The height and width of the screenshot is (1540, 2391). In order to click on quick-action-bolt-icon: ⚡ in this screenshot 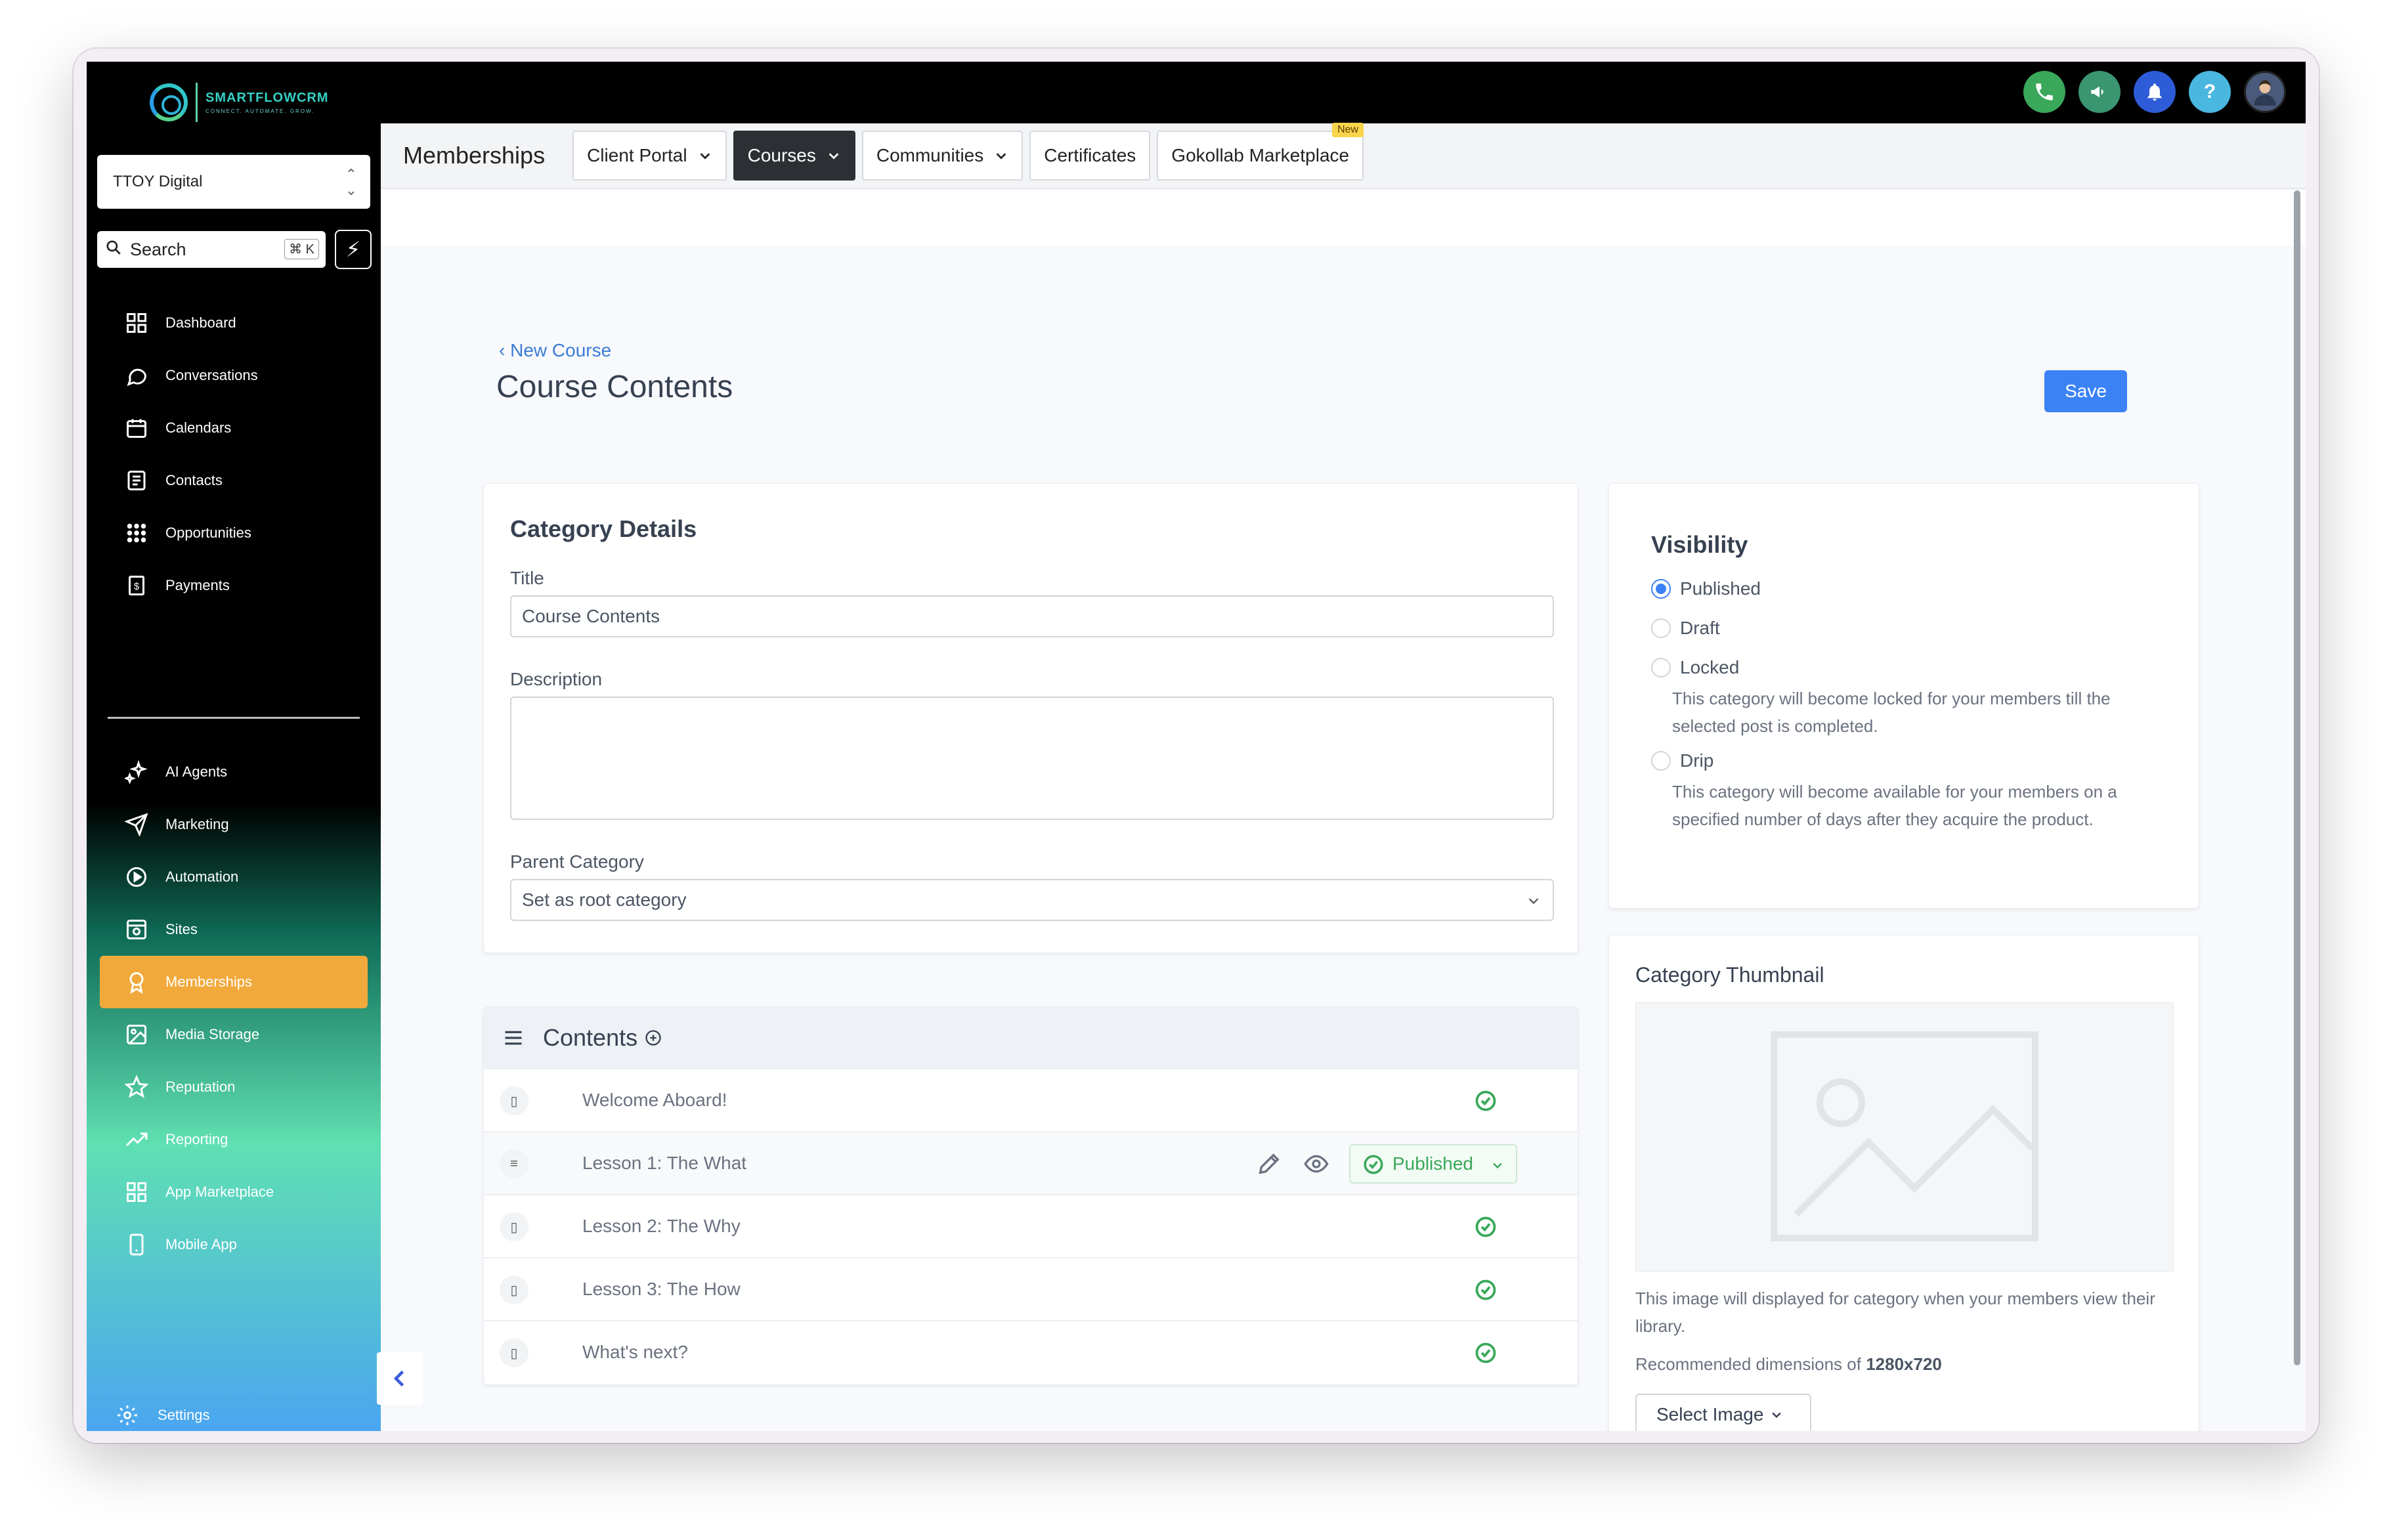, I will do `click(353, 249)`.